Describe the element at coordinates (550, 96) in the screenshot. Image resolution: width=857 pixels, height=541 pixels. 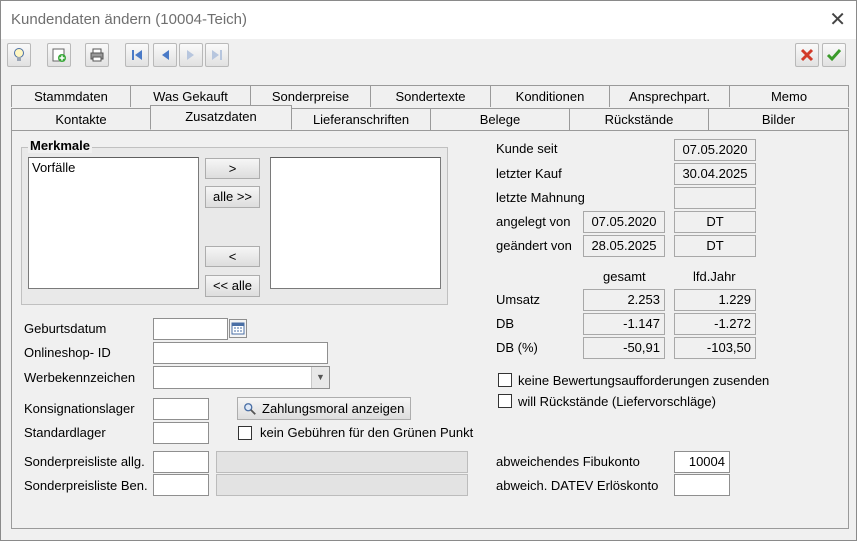
I see `tab-konditionen: Konditionen` at that location.